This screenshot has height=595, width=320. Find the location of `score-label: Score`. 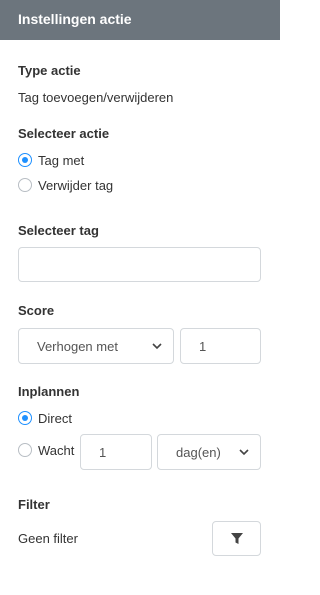

score-label: Score is located at coordinates (36, 310).